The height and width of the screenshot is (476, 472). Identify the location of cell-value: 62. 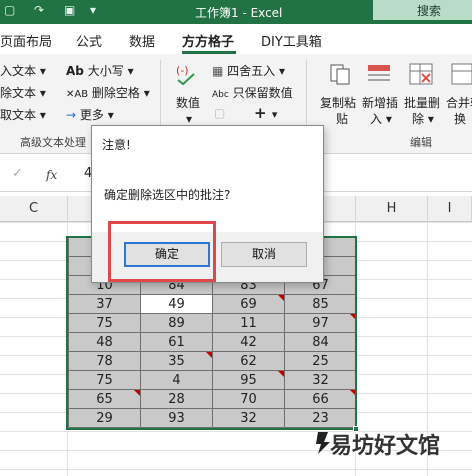
(248, 361).